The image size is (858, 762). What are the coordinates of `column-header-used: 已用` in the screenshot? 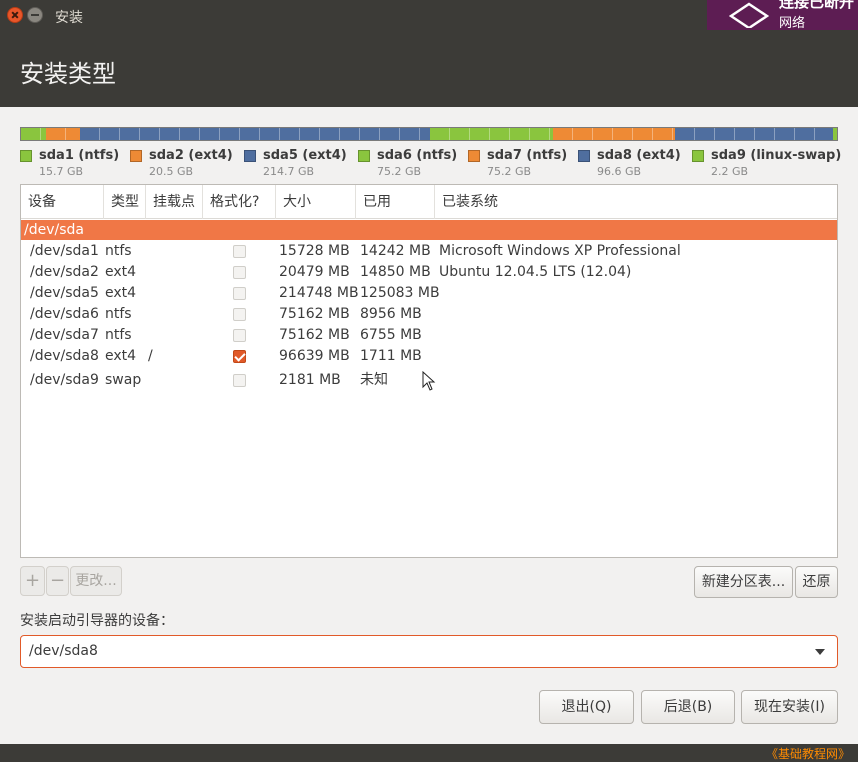 It's located at (395, 202).